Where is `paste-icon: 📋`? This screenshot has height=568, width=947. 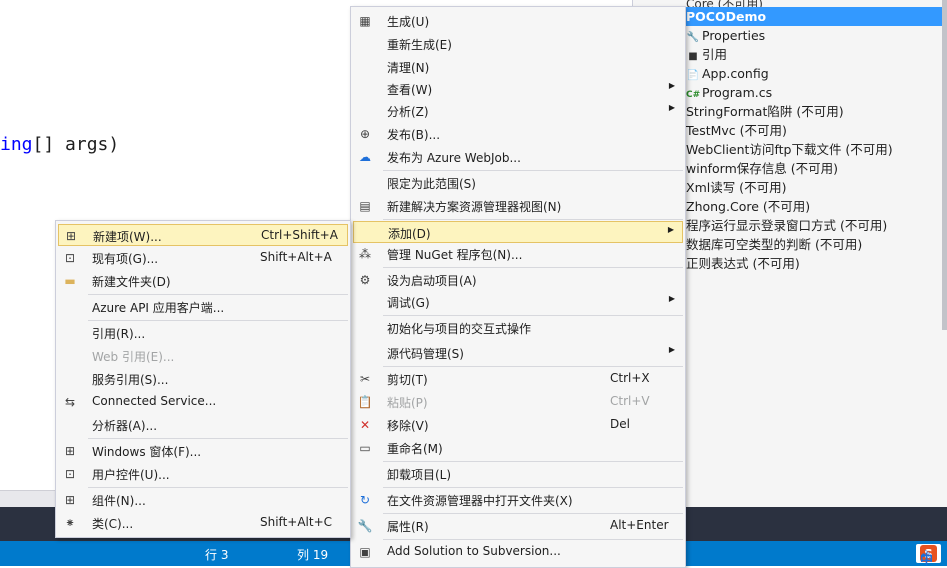 paste-icon: 📋 is located at coordinates (365, 402).